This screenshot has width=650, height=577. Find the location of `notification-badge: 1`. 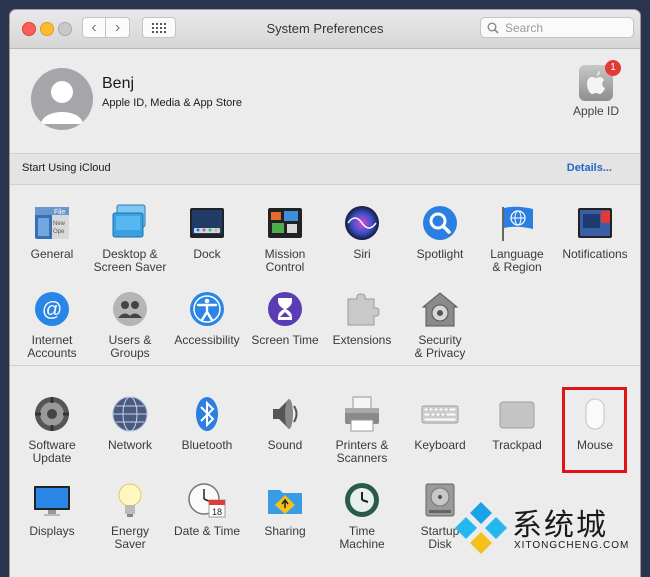

notification-badge: 1 is located at coordinates (613, 68).